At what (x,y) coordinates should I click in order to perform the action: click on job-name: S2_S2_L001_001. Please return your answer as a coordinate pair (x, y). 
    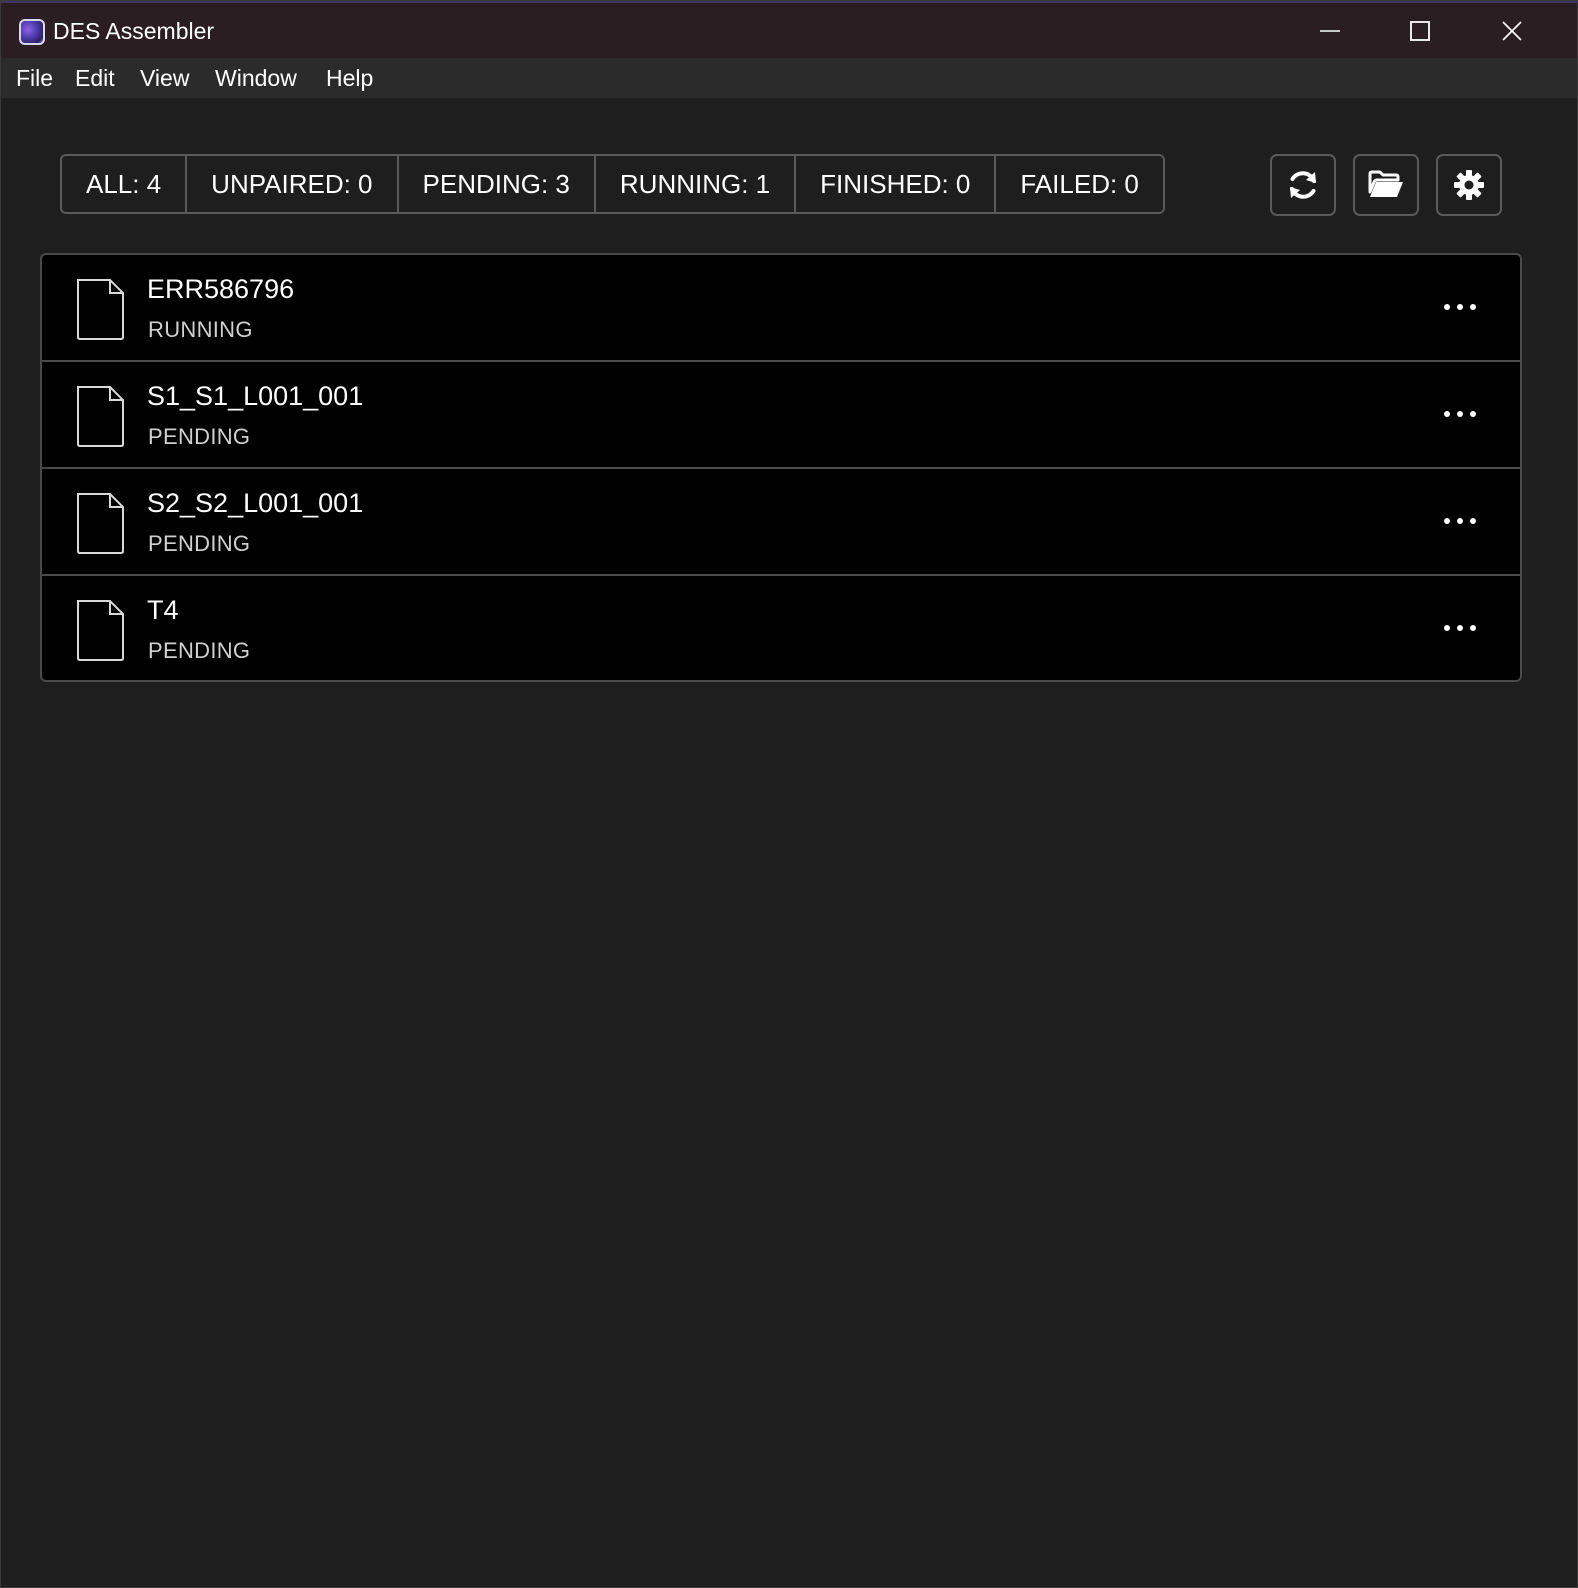
    Looking at the image, I should click on (255, 503).